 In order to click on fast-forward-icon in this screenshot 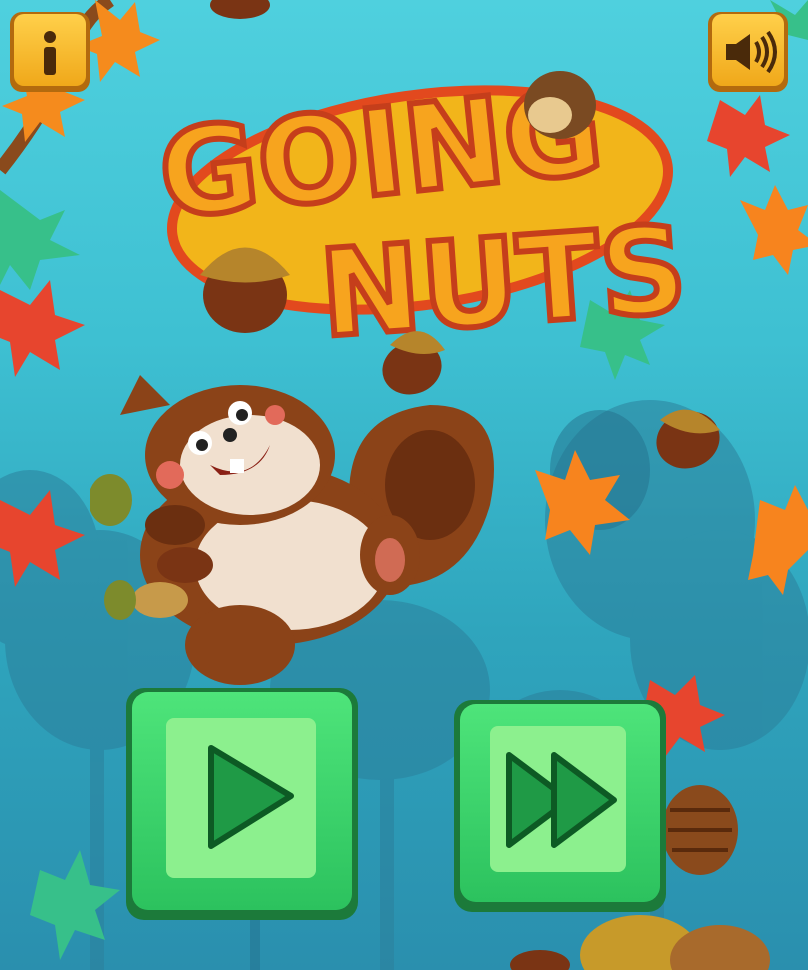, I will do `click(561, 800)`.